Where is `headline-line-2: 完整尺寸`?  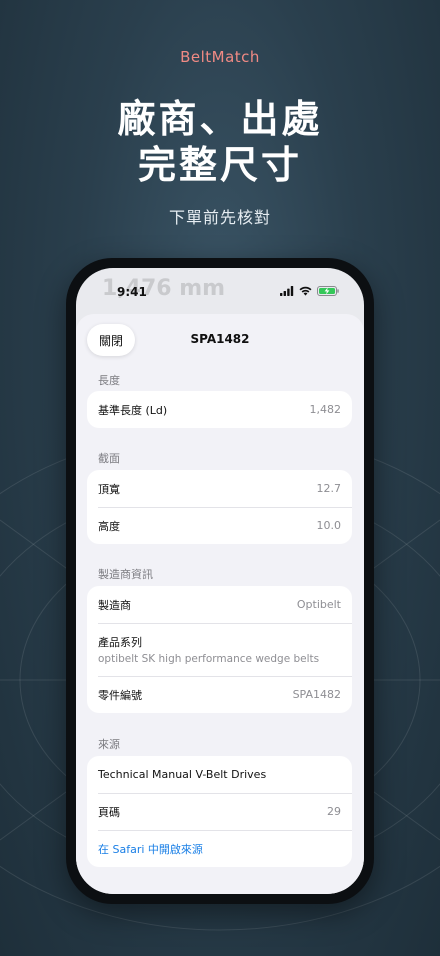
headline-line-2: 完整尺寸 is located at coordinates (219, 165).